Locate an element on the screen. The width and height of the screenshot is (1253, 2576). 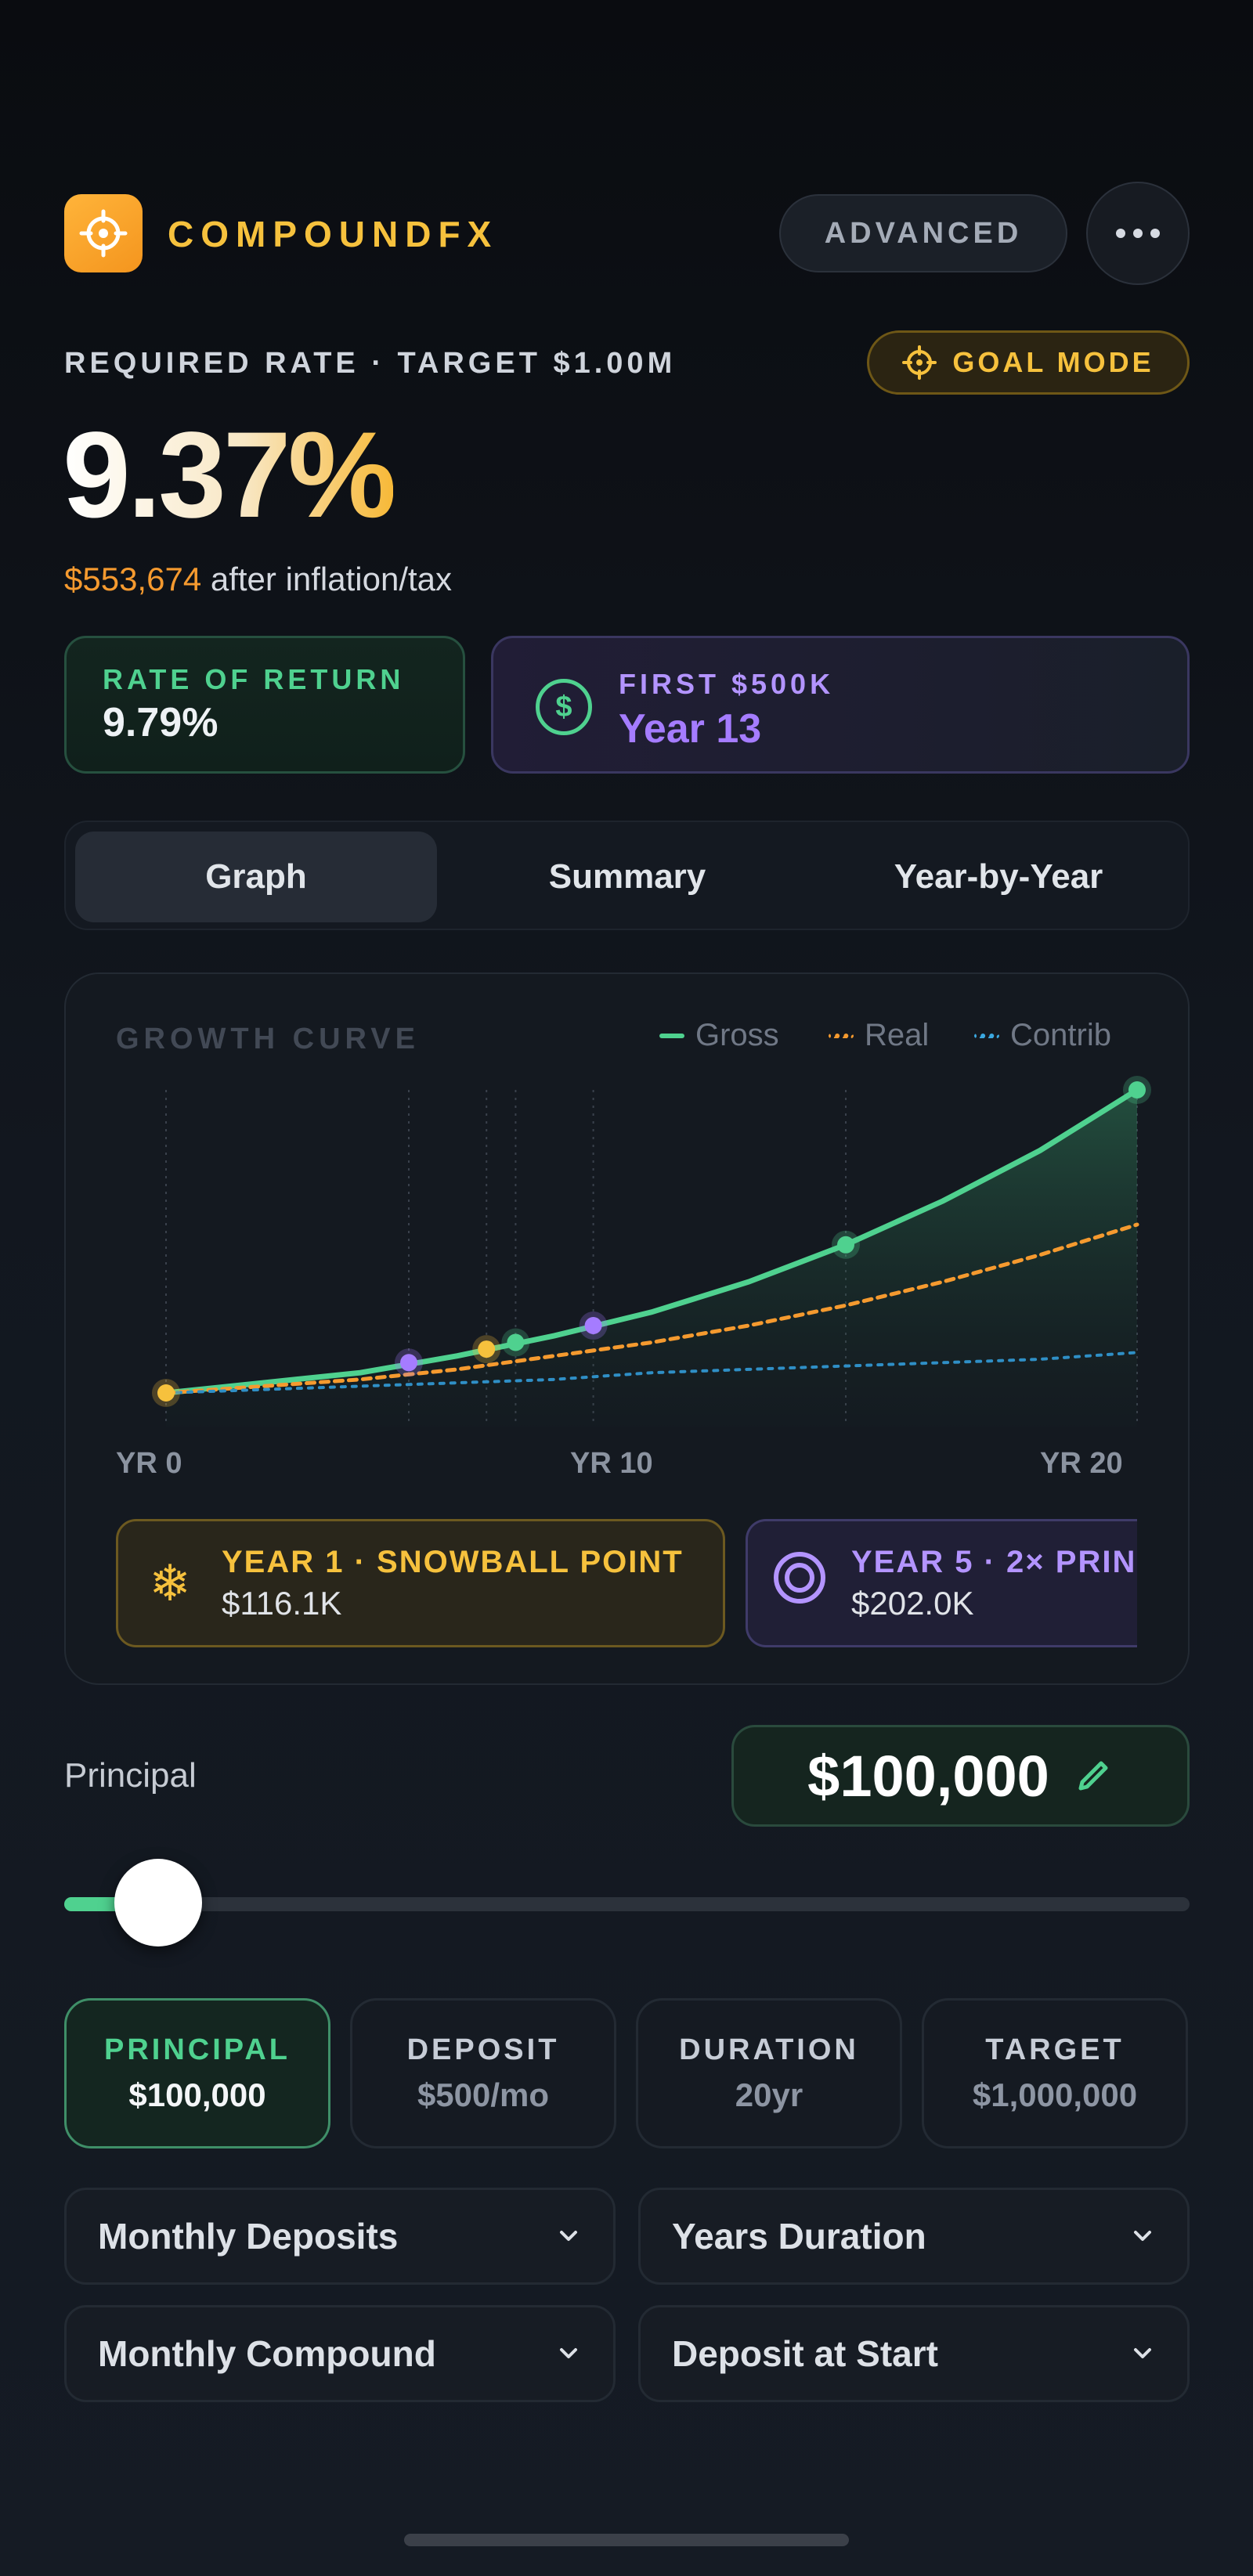
chip-label: DURATION is located at coordinates (769, 2049).